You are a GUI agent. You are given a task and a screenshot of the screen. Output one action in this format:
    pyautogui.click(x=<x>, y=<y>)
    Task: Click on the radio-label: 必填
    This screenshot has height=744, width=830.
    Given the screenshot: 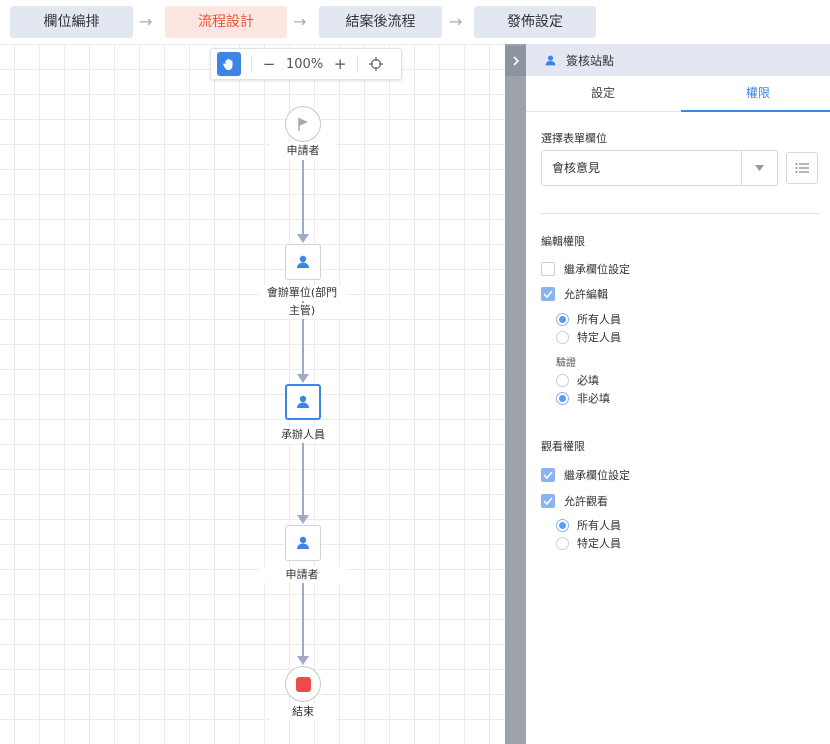 What is the action you would take?
    pyautogui.click(x=588, y=380)
    